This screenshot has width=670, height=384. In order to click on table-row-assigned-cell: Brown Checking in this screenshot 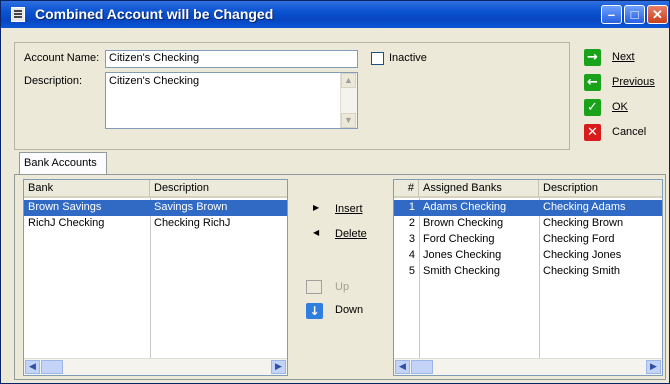, I will do `click(479, 224)`.